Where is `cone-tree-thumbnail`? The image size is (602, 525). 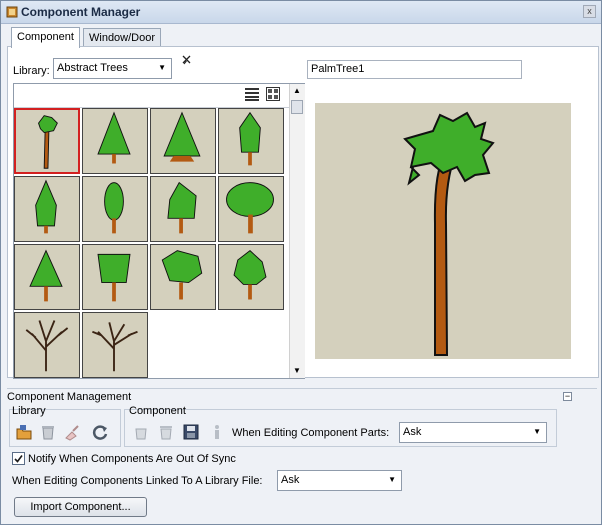
cone-tree-thumbnail is located at coordinates (47, 277).